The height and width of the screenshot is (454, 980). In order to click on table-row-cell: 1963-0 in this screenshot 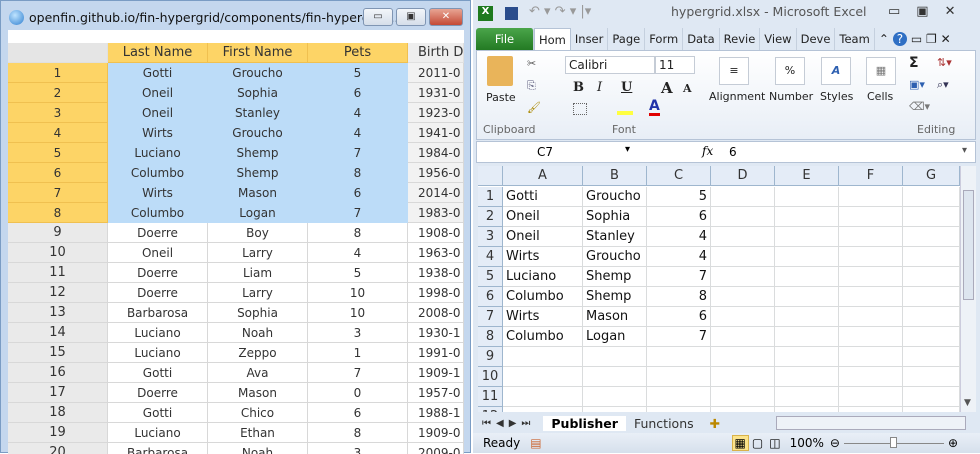, I will do `click(436, 253)`.